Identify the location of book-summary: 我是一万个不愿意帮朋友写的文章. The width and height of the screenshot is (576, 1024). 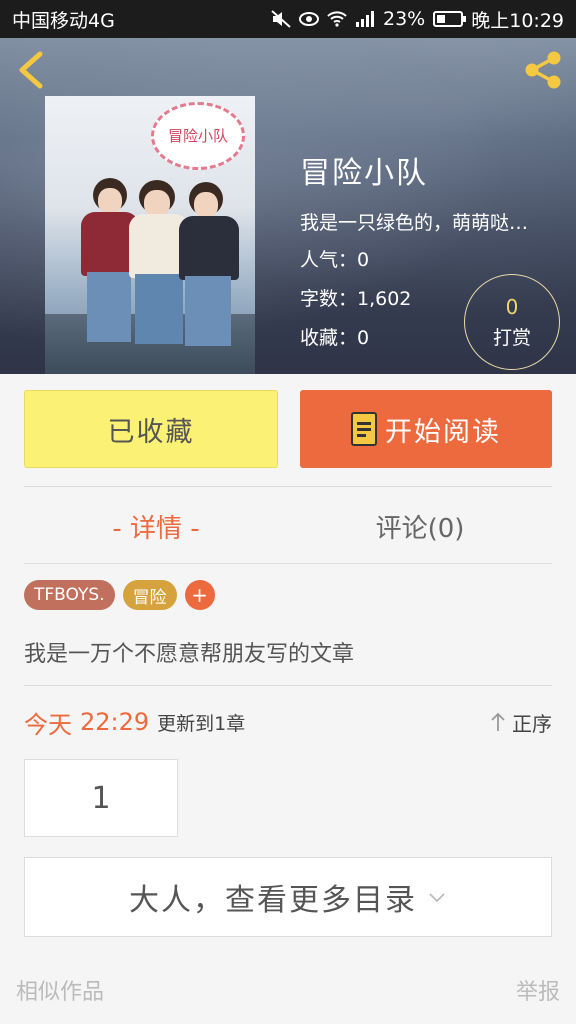
(189, 654).